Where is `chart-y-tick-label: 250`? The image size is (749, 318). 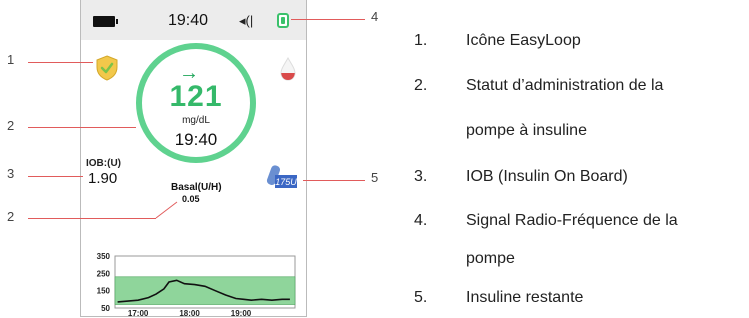 chart-y-tick-label: 250 is located at coordinates (104, 273).